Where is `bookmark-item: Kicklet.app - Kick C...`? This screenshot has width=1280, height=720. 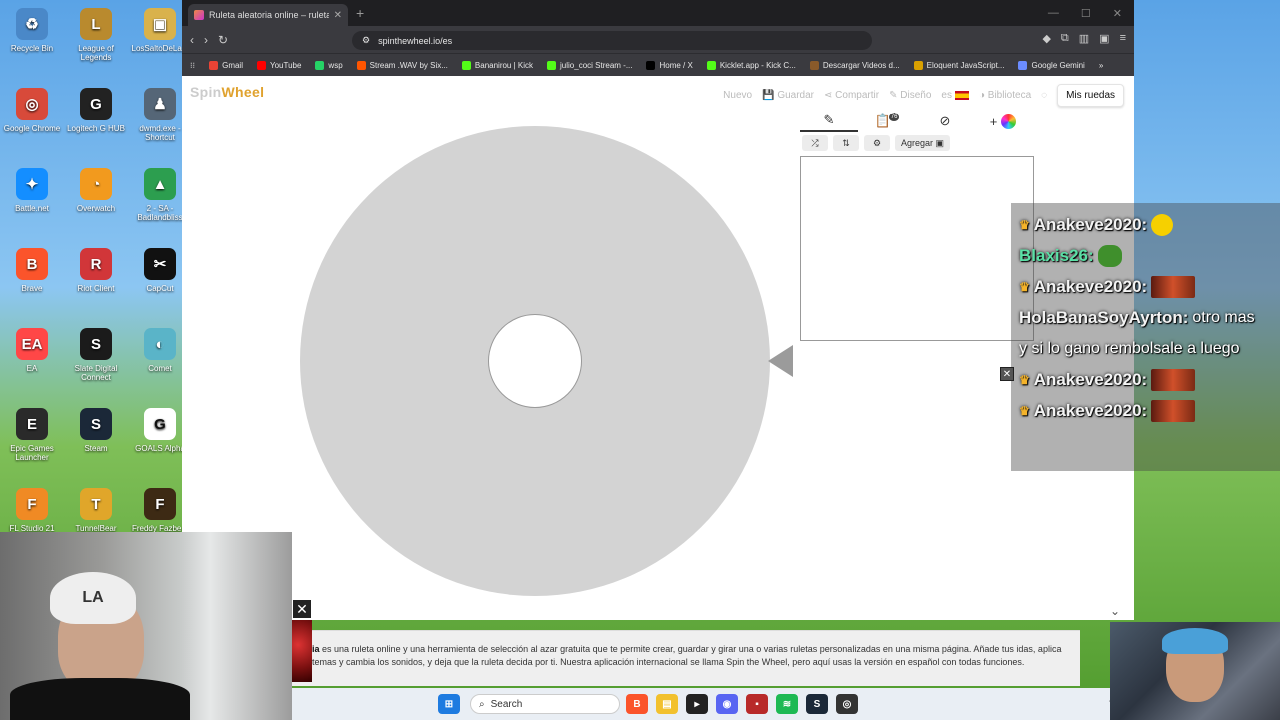
bookmark-item: Kicklet.app - Kick C... is located at coordinates (751, 65).